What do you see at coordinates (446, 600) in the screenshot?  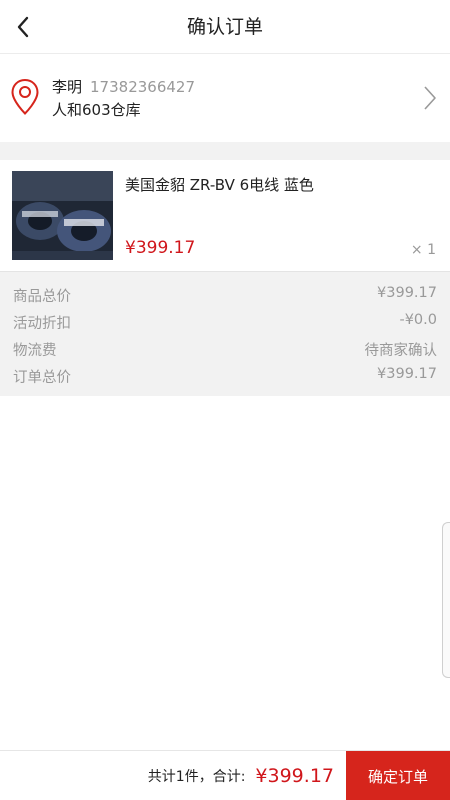 I see `side-drawer-handle` at bounding box center [446, 600].